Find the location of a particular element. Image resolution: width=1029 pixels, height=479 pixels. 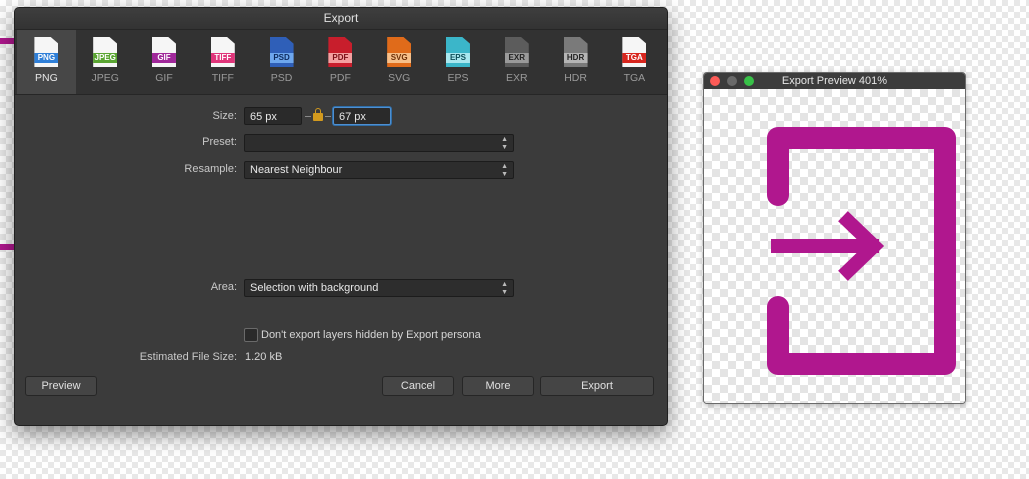

jpeg-file-icon: JPEG is located at coordinates (105, 52).